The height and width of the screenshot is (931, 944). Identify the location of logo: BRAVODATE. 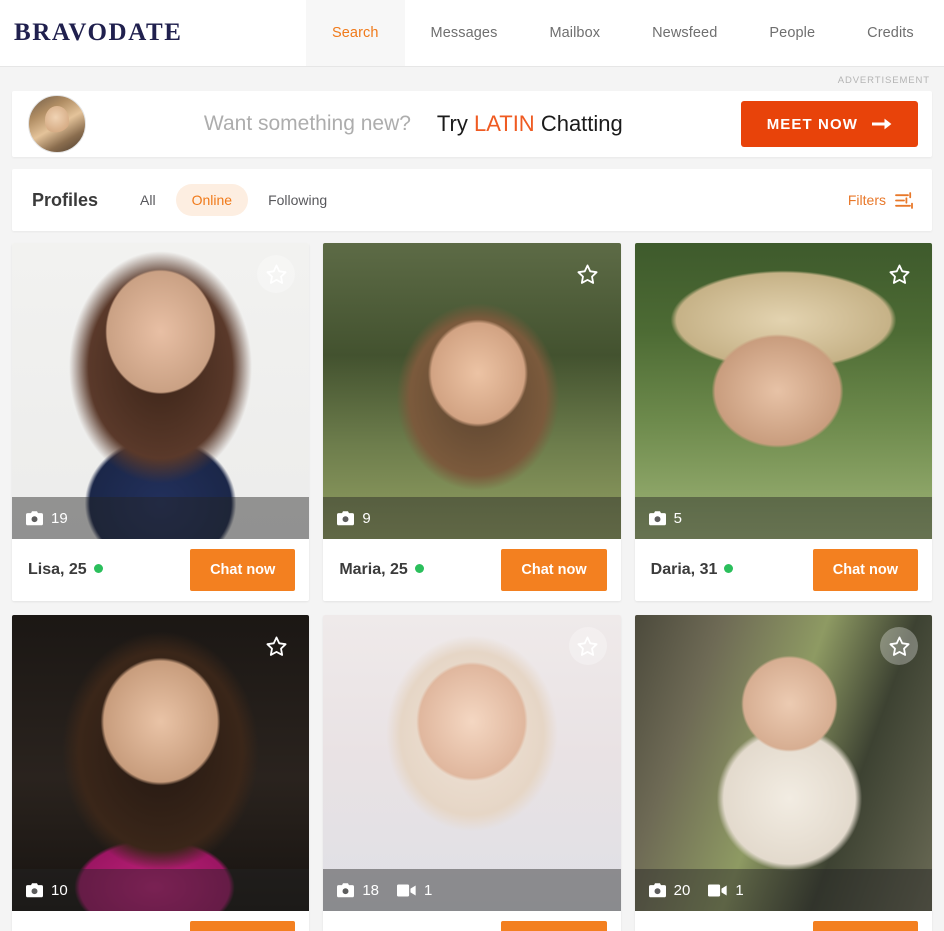
(153, 33).